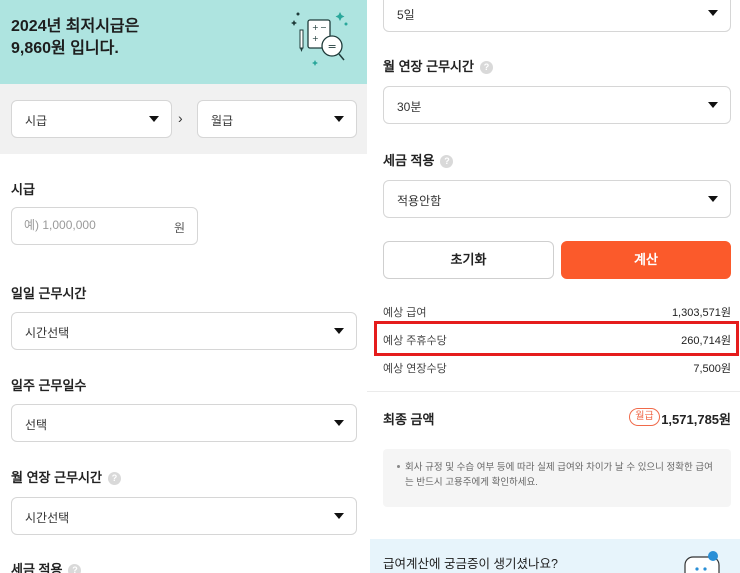 The height and width of the screenshot is (573, 740). I want to click on inquiry-banner: 급여계산에 궁금증이 생기셨나요?, so click(555, 556).